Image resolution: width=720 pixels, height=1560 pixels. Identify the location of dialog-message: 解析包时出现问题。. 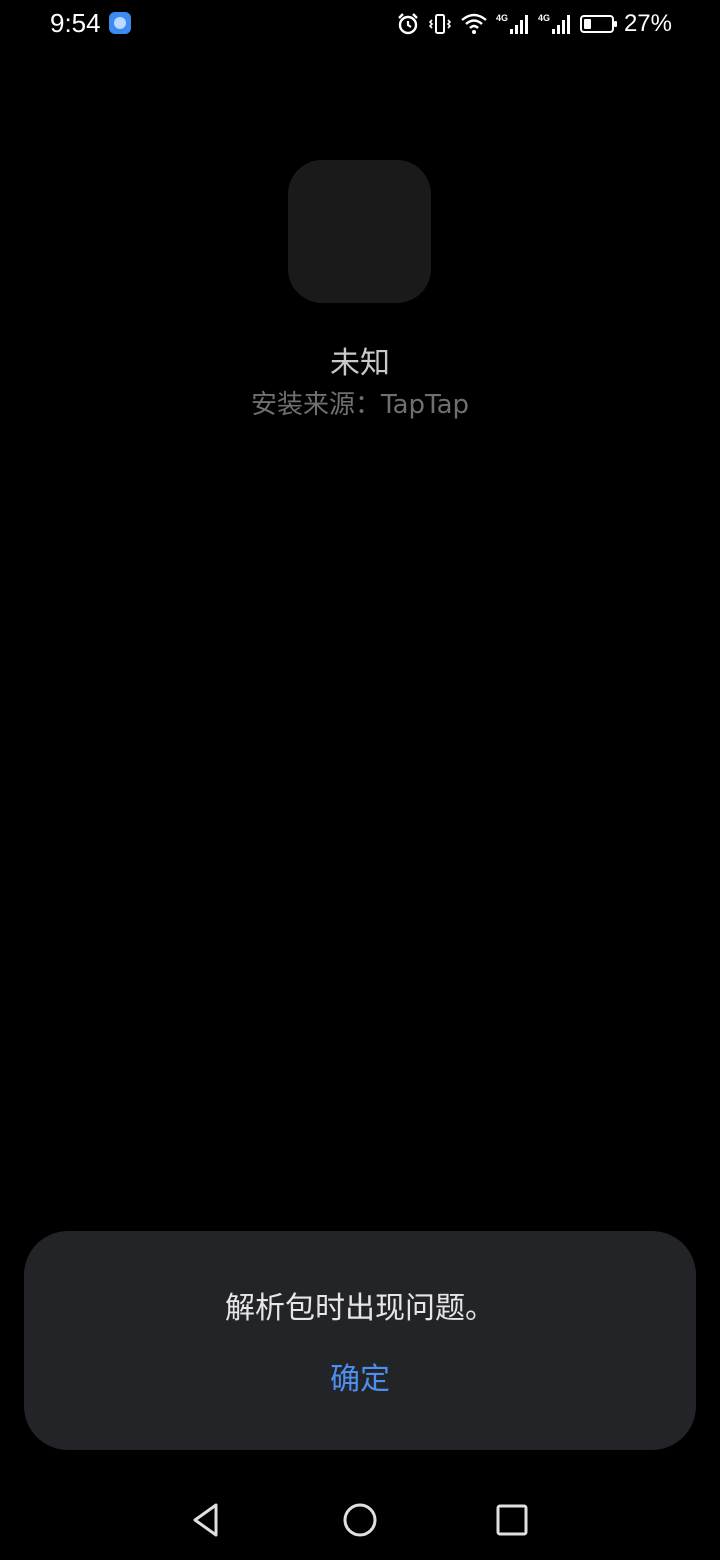
(360, 1308).